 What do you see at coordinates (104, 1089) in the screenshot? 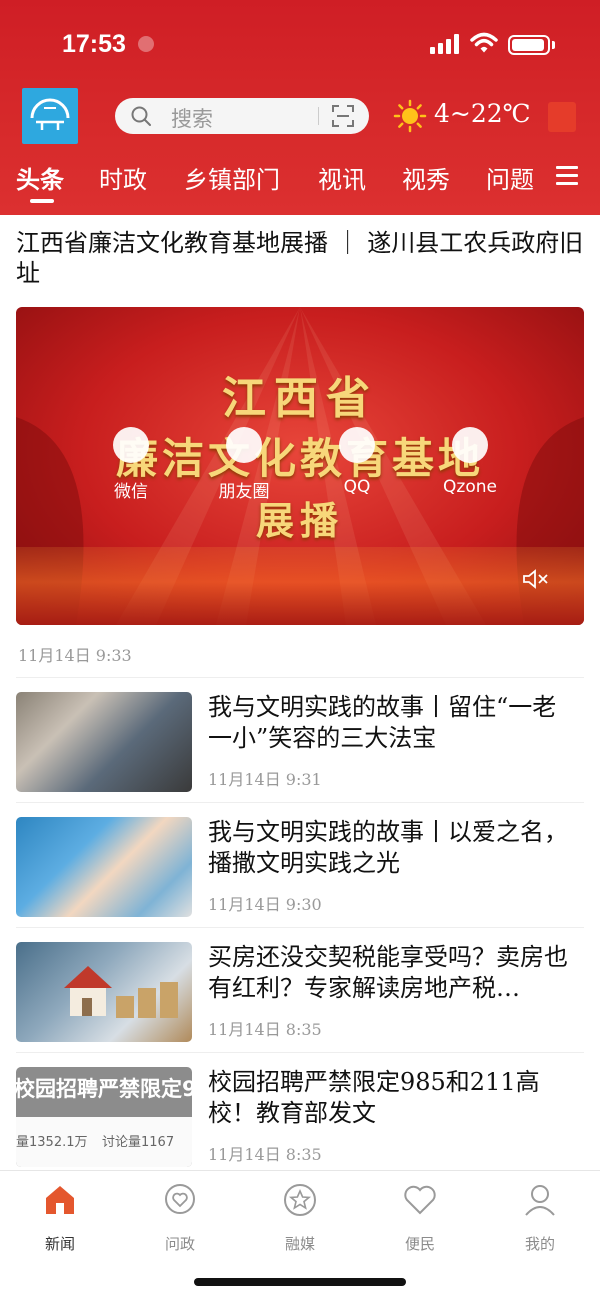
I see `thumbnail-caption: 校园招聘严禁限定98` at bounding box center [104, 1089].